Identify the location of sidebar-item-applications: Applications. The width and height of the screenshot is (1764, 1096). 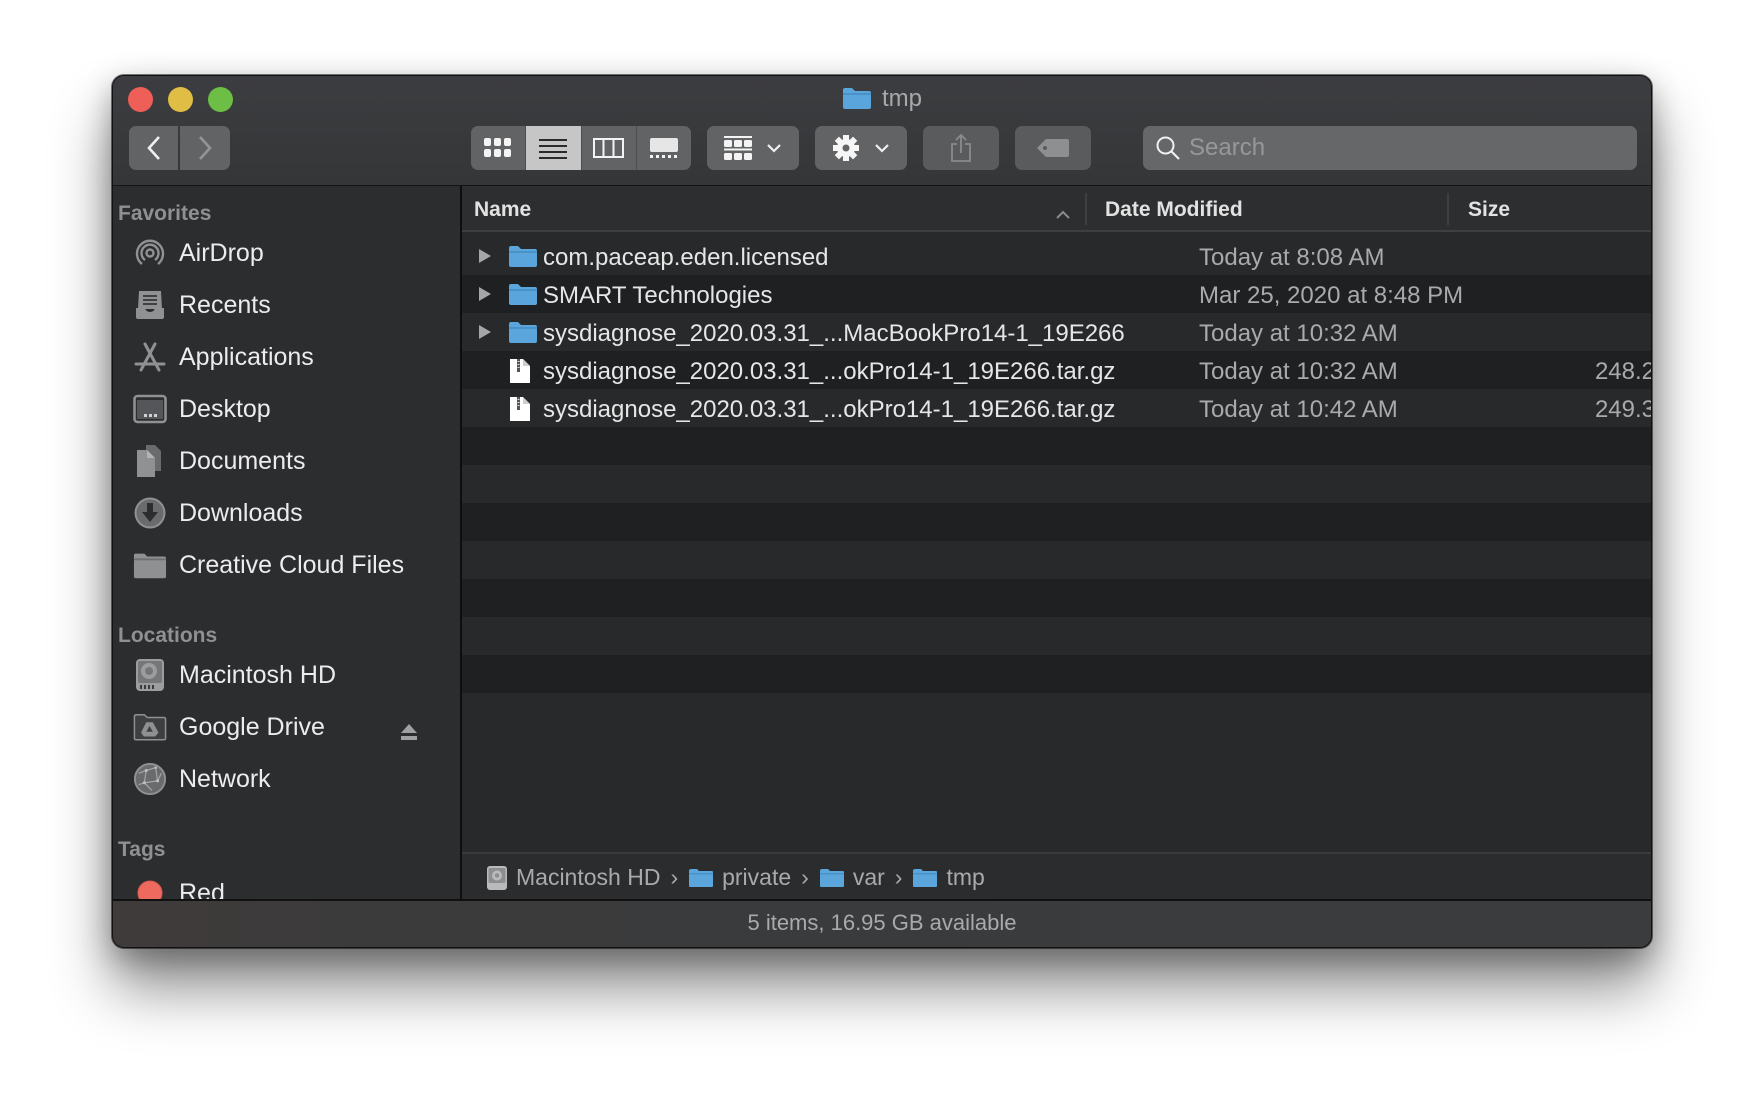
(291, 357).